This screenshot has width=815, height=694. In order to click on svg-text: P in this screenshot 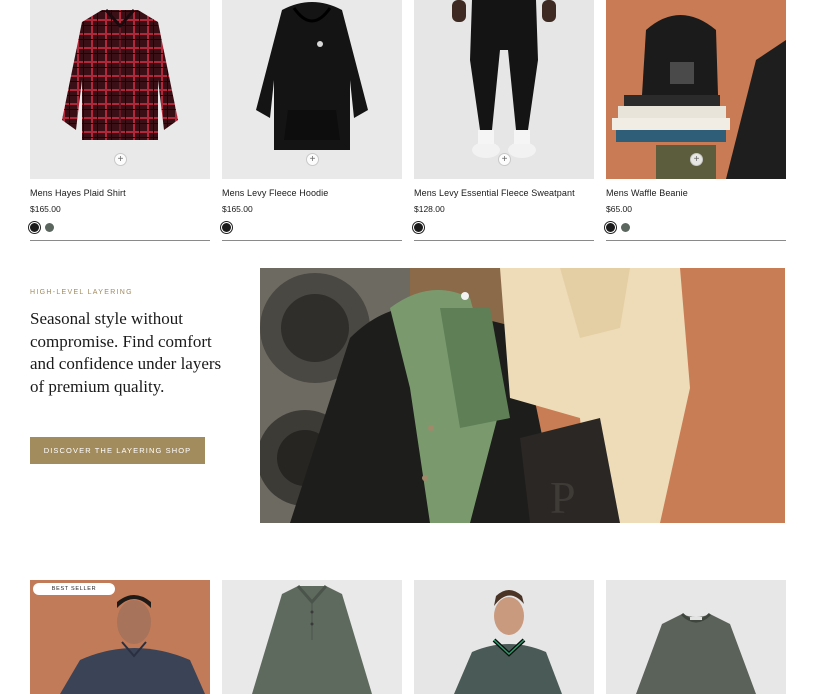, I will do `click(563, 497)`.